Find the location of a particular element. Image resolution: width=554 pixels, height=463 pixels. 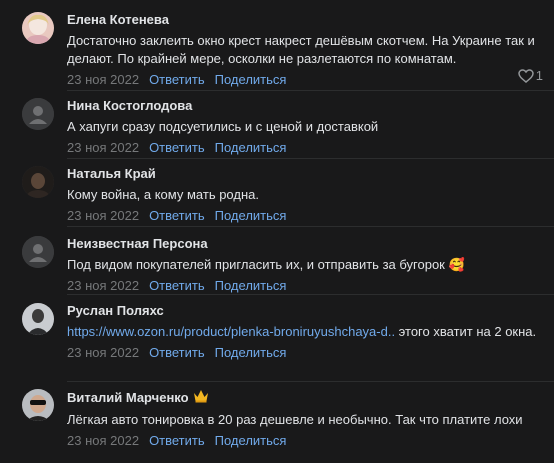

like-button: 1 is located at coordinates (530, 75).